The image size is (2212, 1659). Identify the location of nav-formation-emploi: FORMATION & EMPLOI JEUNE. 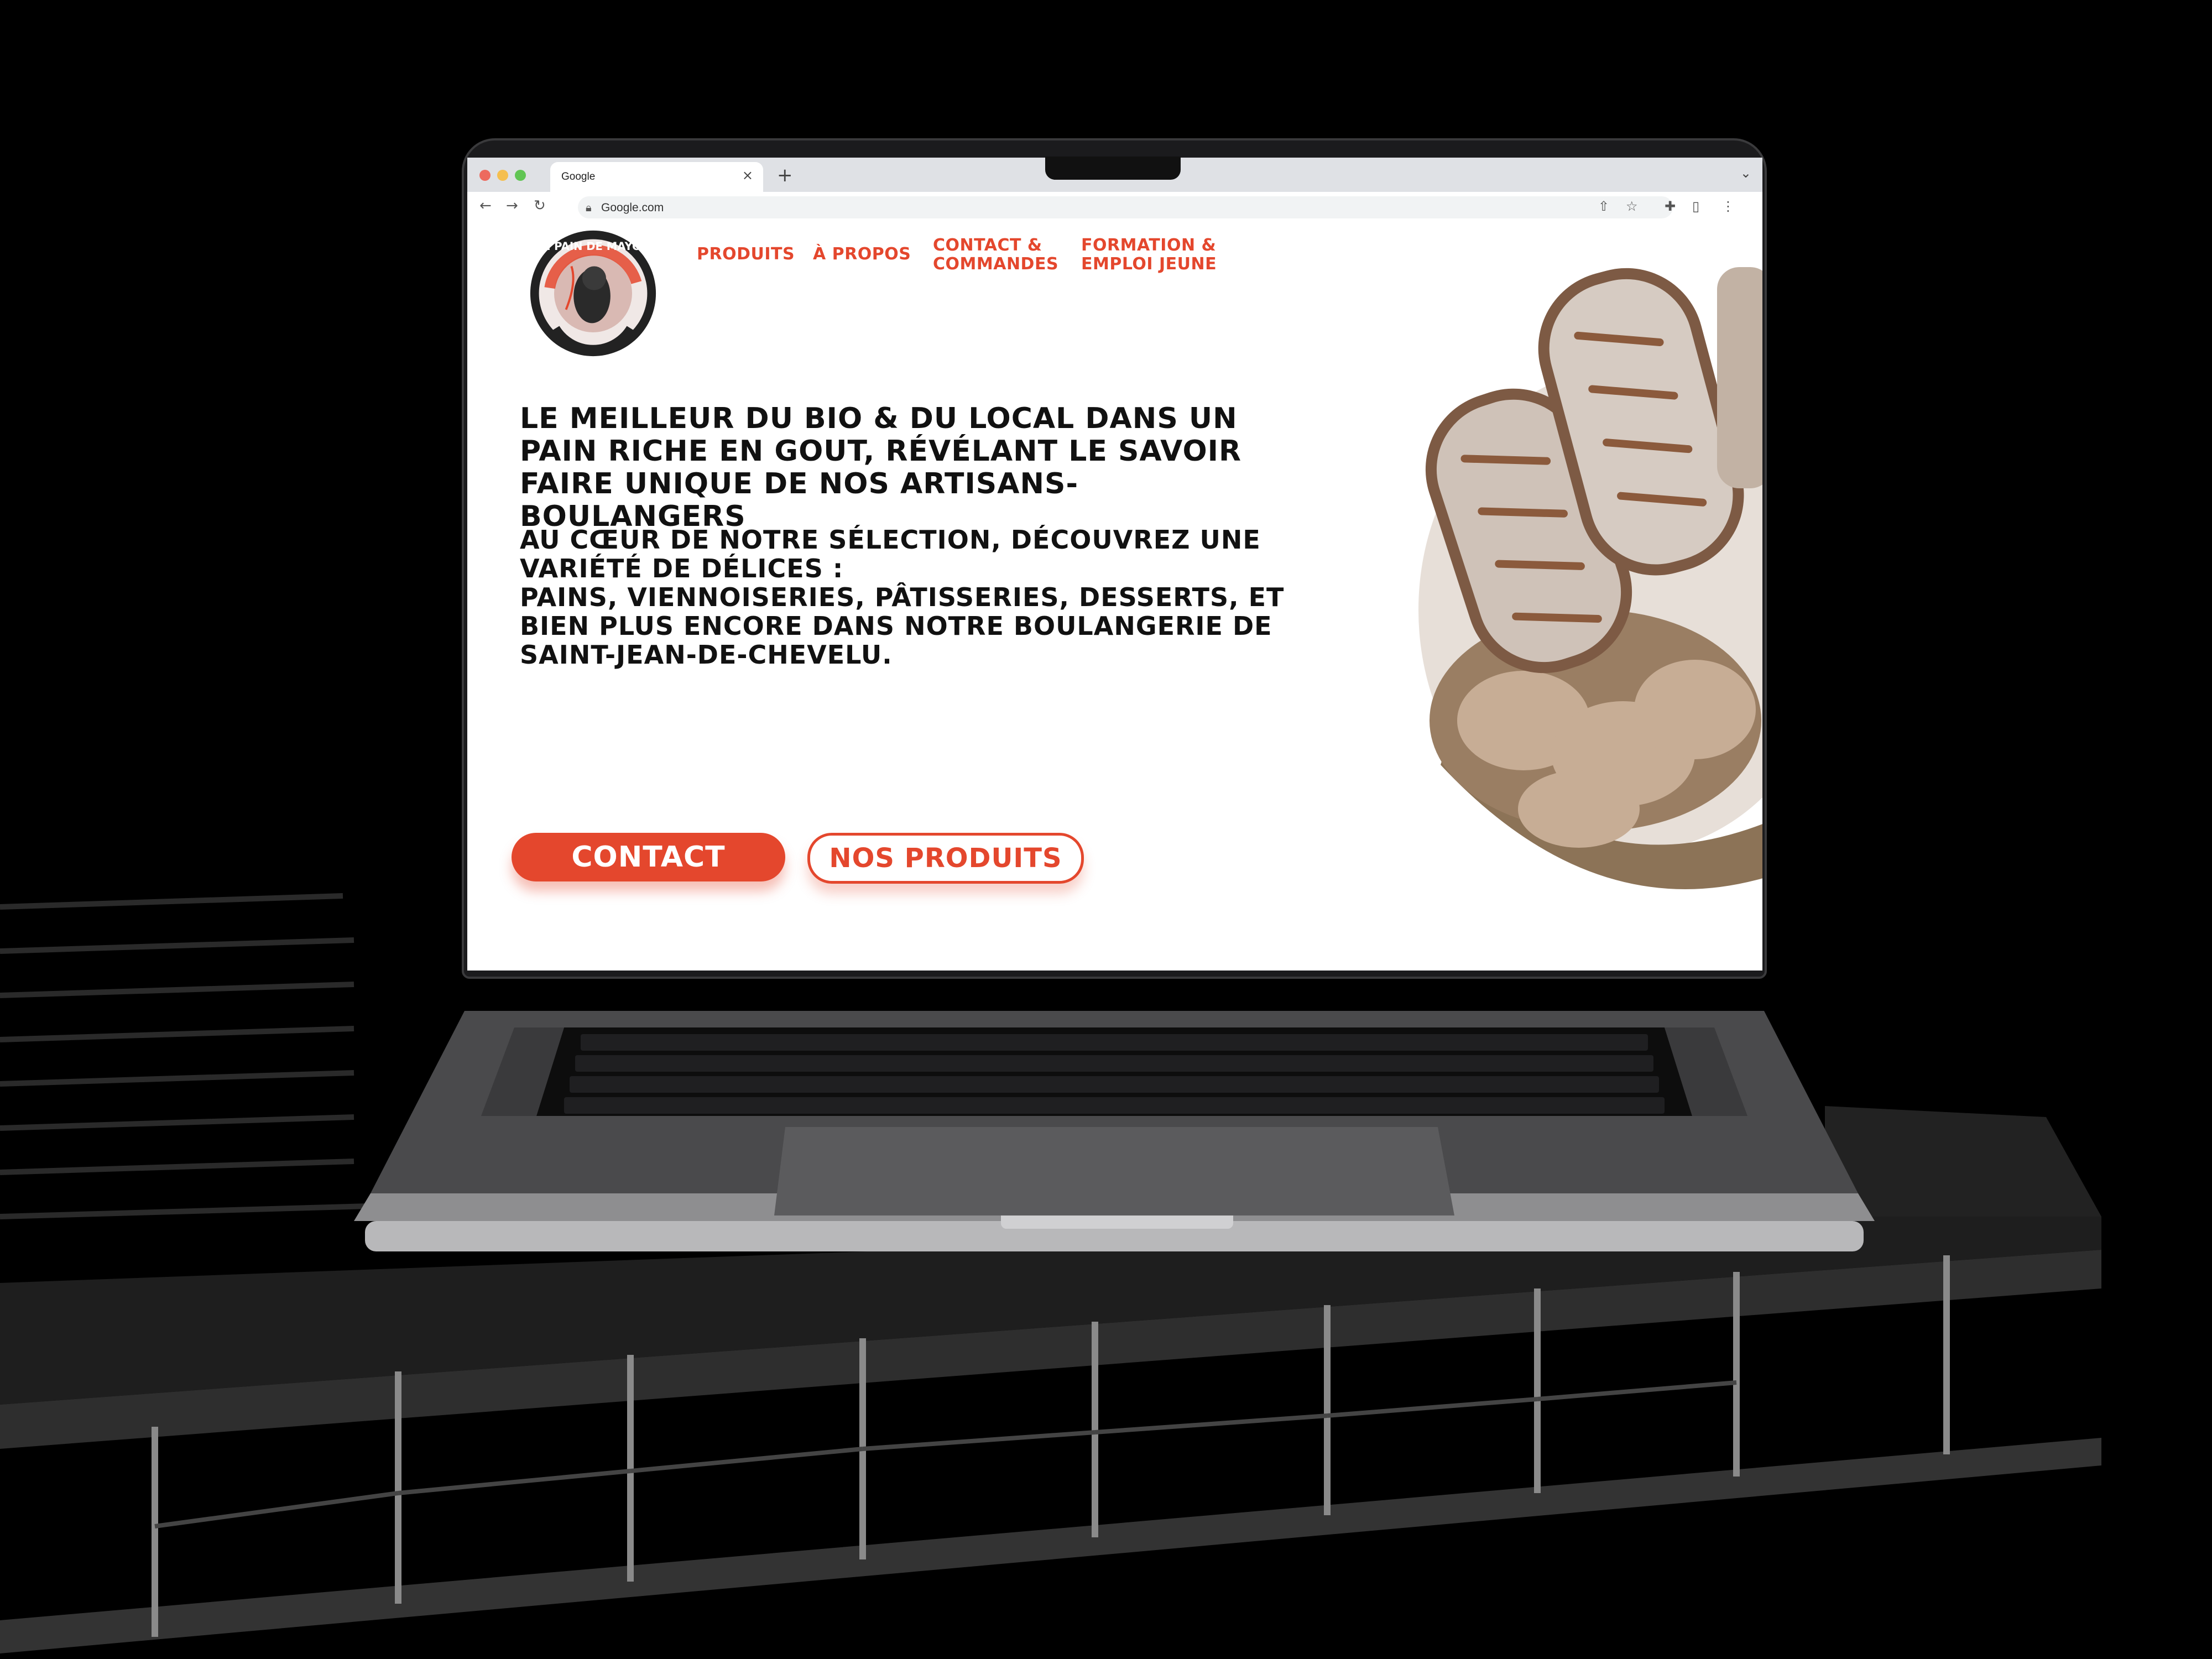
(1149, 255).